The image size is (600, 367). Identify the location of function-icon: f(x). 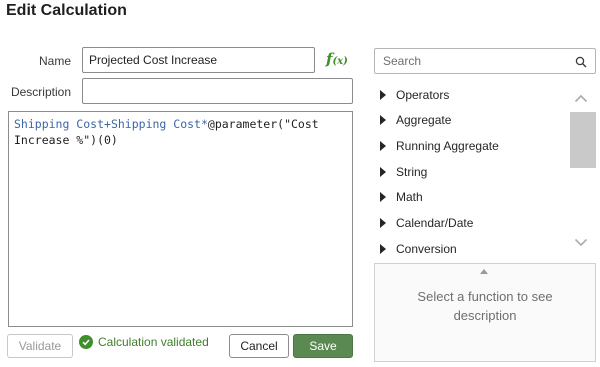
(337, 59).